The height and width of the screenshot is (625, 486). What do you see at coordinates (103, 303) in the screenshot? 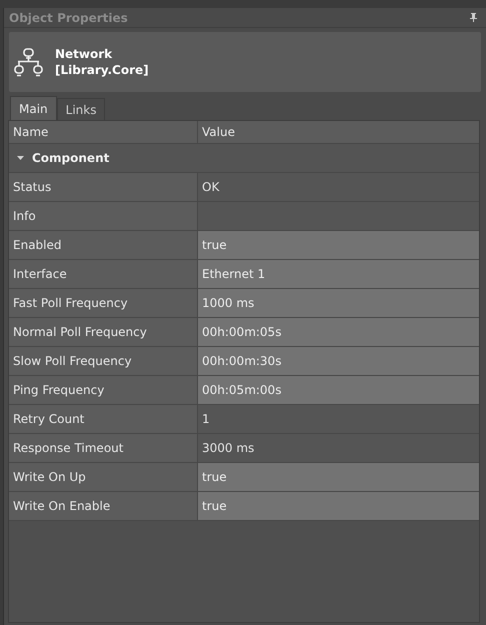
I see `property-name: Fast Poll Frequency` at bounding box center [103, 303].